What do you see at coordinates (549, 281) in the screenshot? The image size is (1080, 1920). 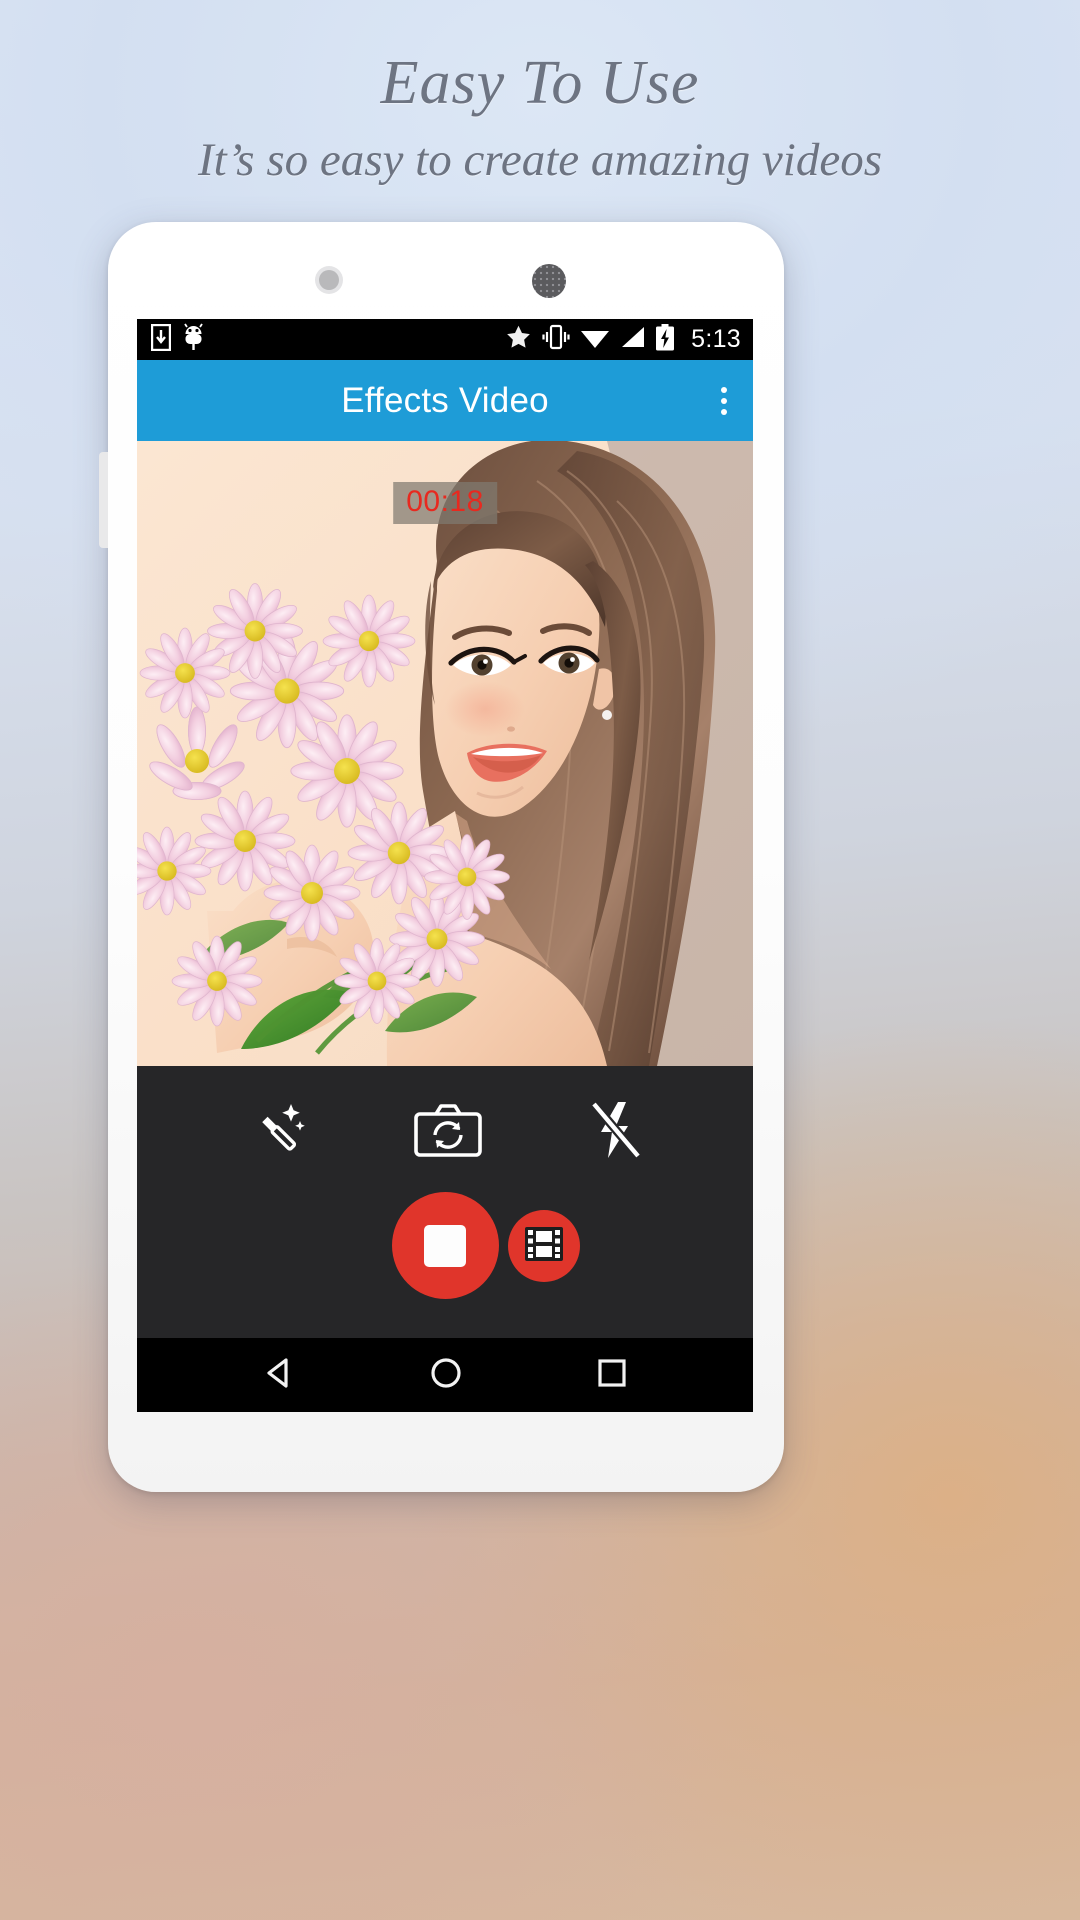 I see `earpiece-speaker-icon` at bounding box center [549, 281].